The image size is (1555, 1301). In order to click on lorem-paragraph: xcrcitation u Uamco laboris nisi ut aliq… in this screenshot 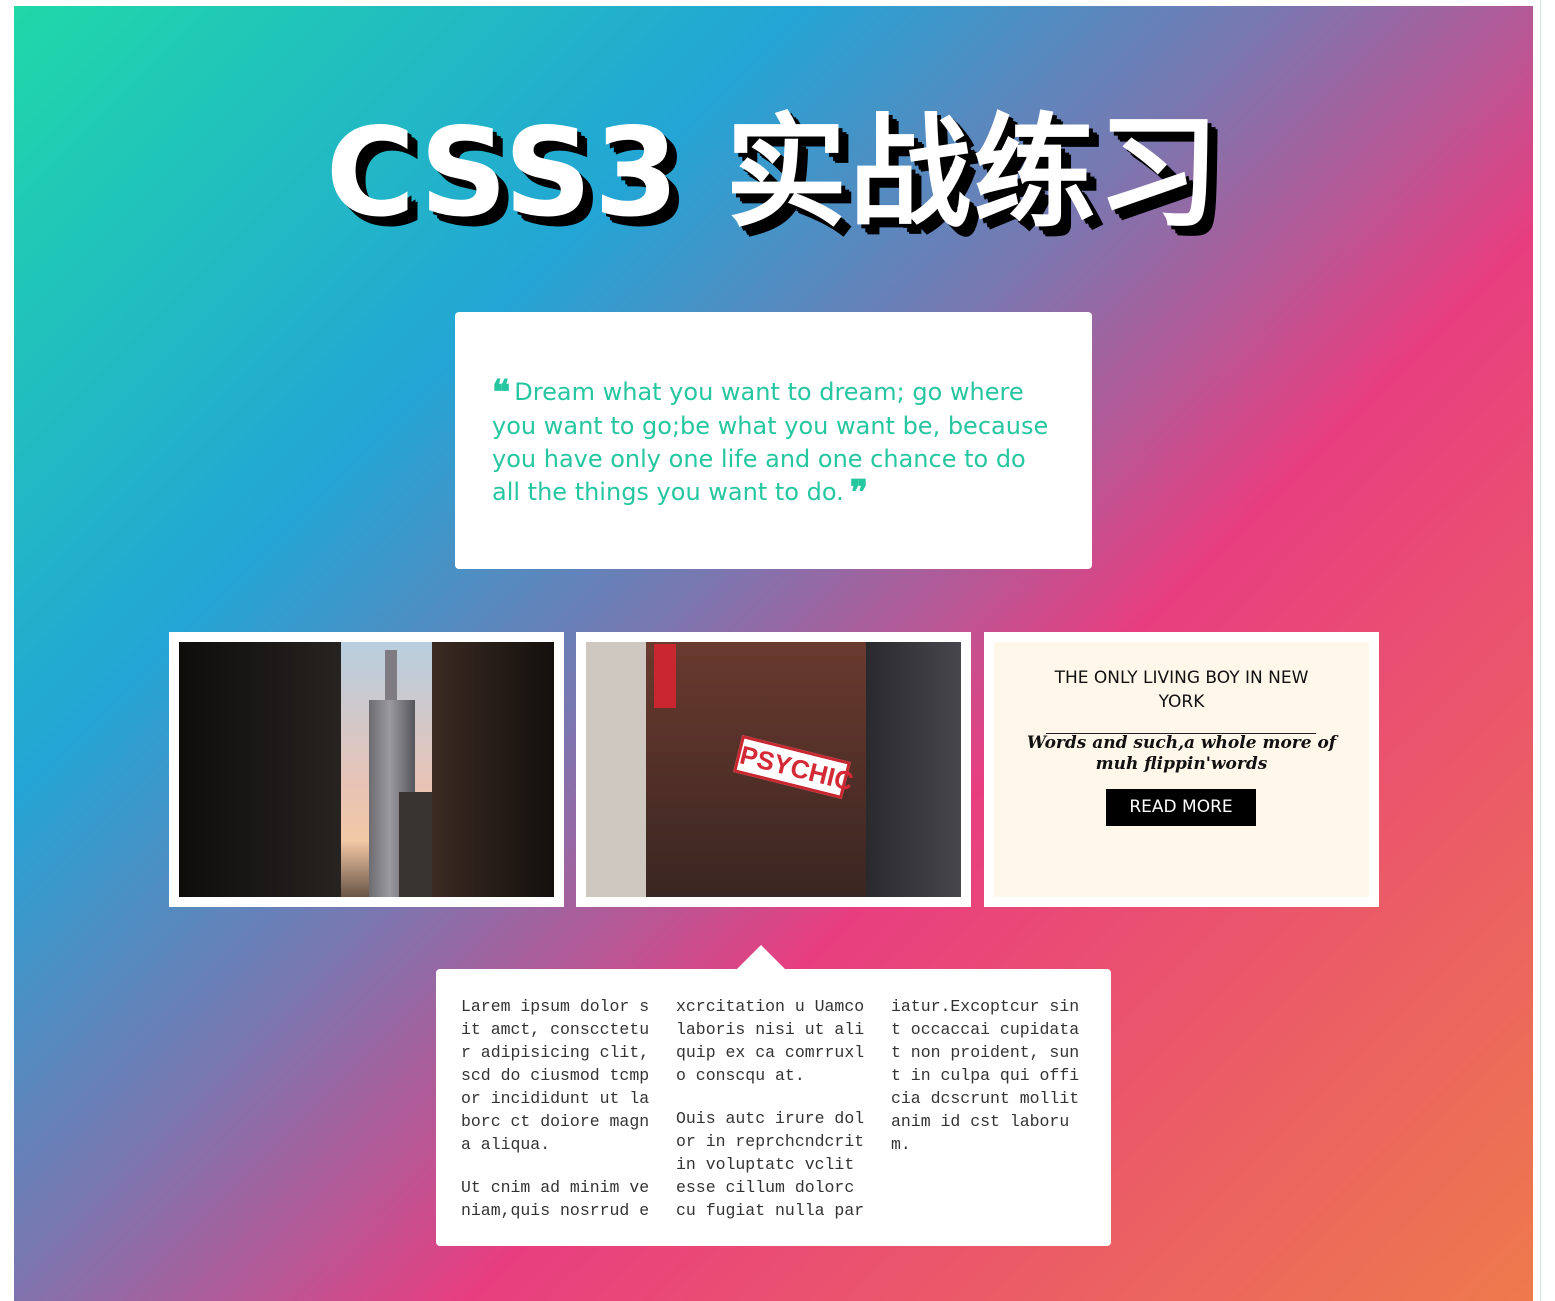, I will do `click(770, 1041)`.